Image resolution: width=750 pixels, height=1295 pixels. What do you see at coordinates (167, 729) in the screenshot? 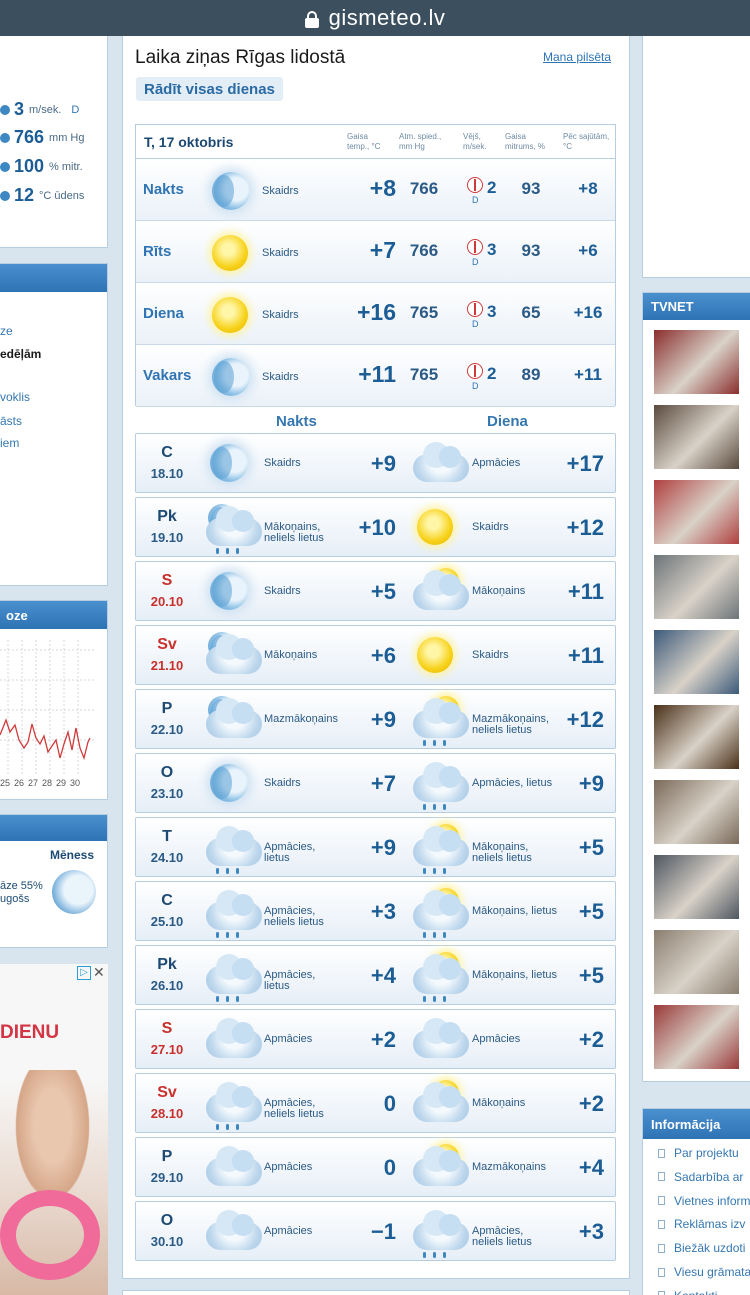
I see `day-date: 22.10` at bounding box center [167, 729].